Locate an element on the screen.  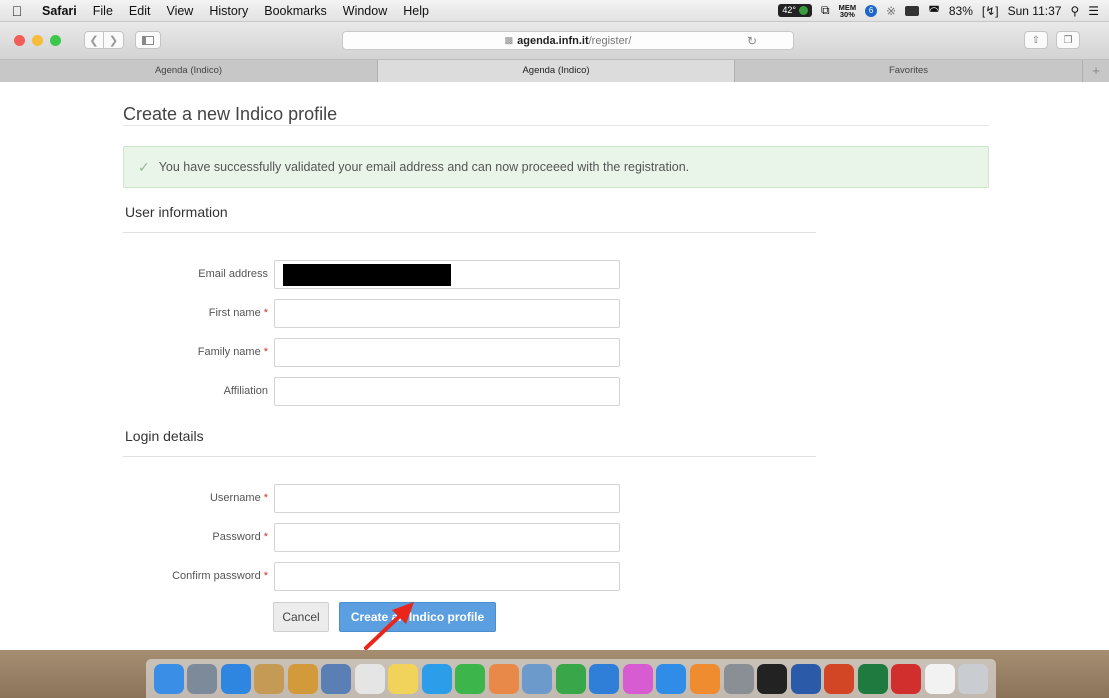
menu-edit: Edit is located at coordinates (140, 11).